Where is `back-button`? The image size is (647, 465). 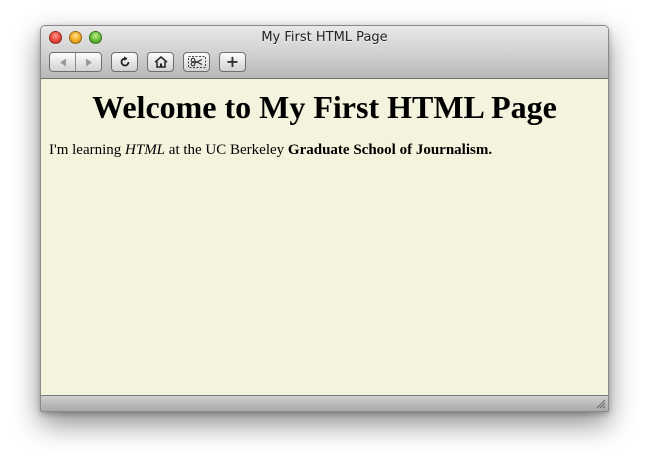 back-button is located at coordinates (62, 62).